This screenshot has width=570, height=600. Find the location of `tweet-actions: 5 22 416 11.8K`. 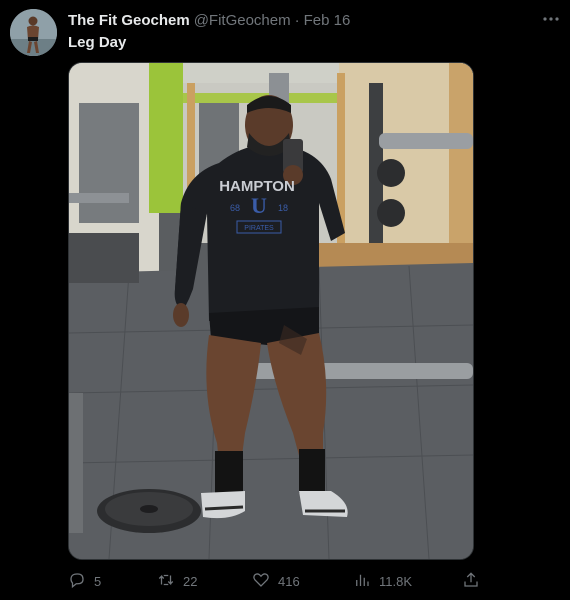

tweet-actions: 5 22 416 11.8K is located at coordinates (278, 581).